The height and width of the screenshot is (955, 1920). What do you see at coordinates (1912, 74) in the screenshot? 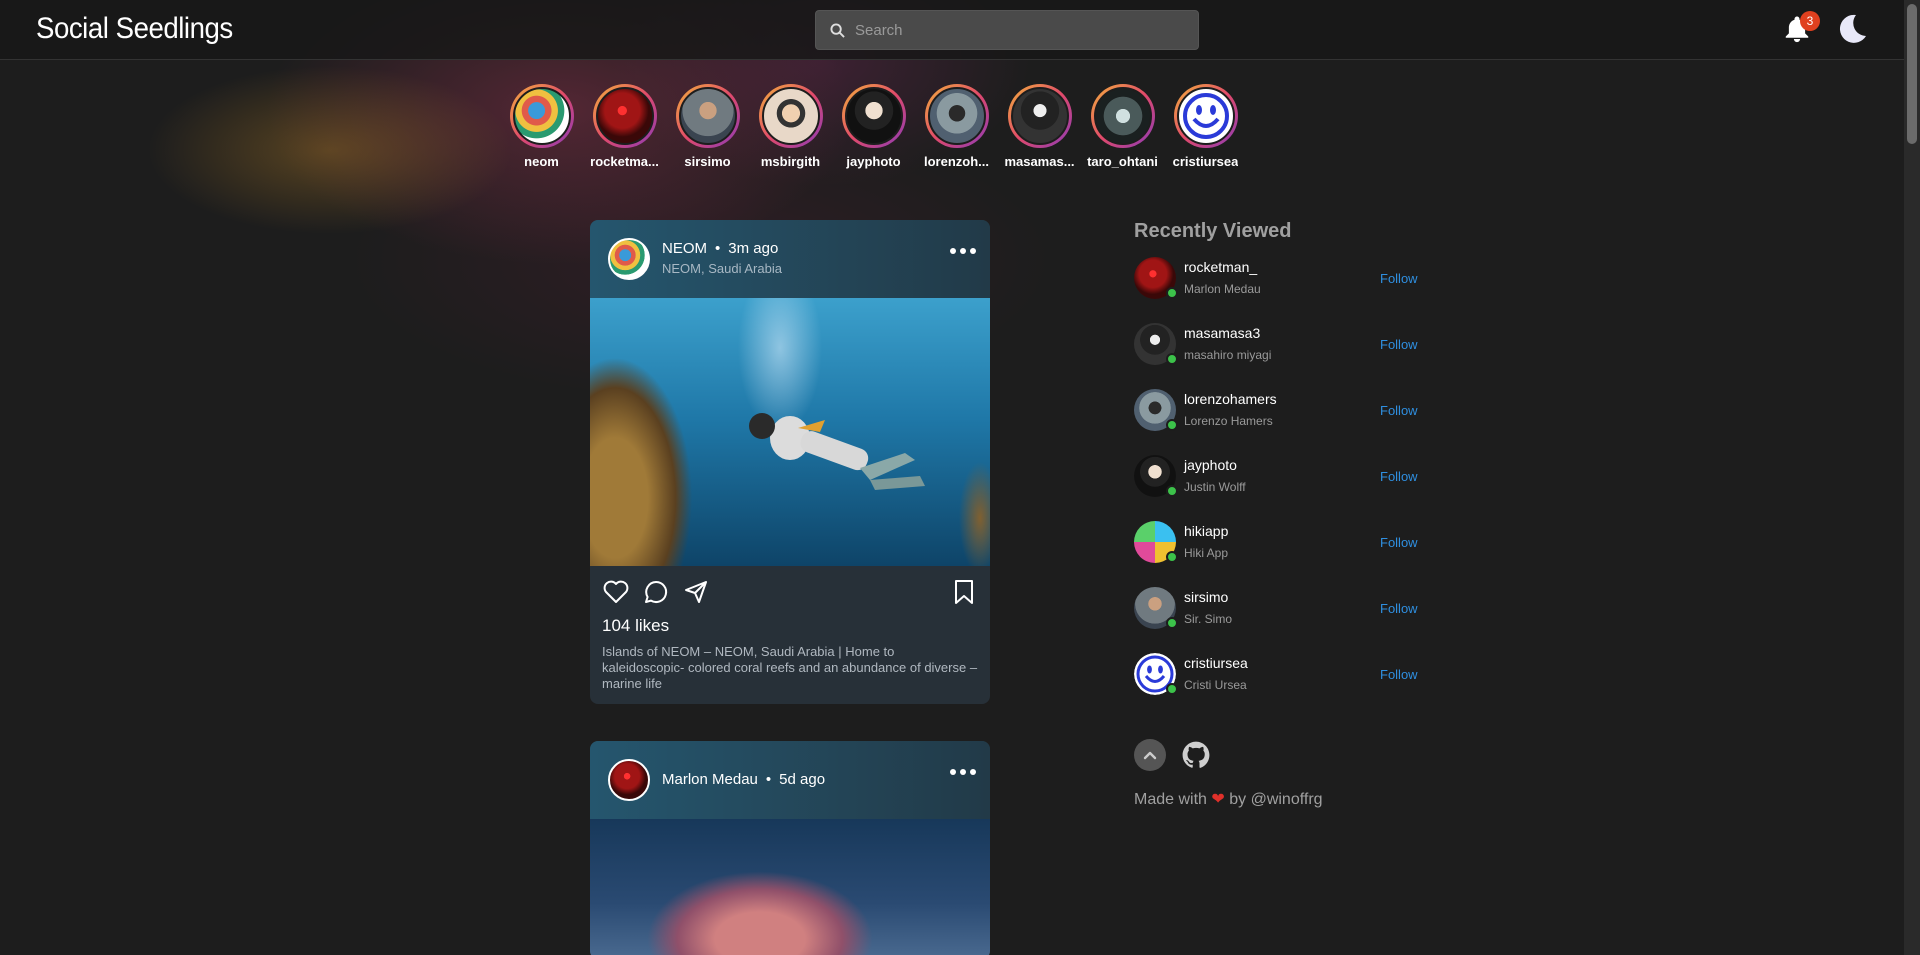
I see `scrollbar-thumb` at bounding box center [1912, 74].